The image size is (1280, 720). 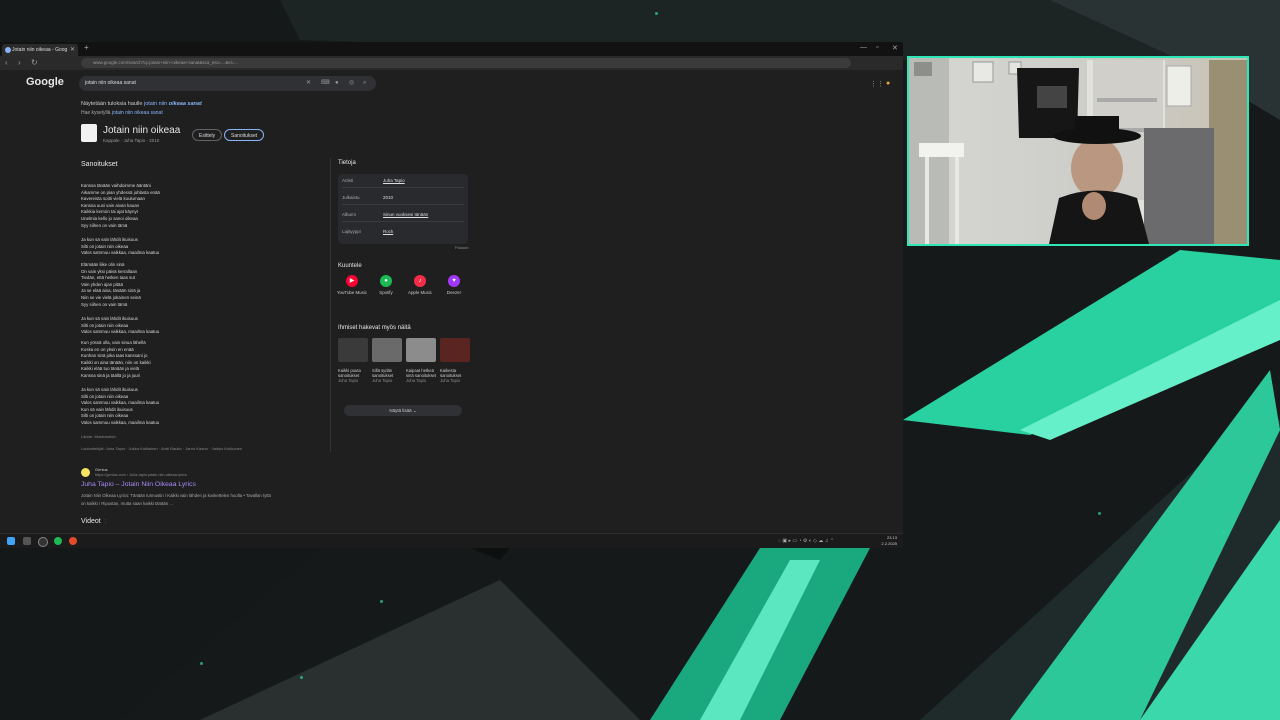 What do you see at coordinates (99, 164) in the screenshot?
I see `lyrics-heading: Sanoitukset` at bounding box center [99, 164].